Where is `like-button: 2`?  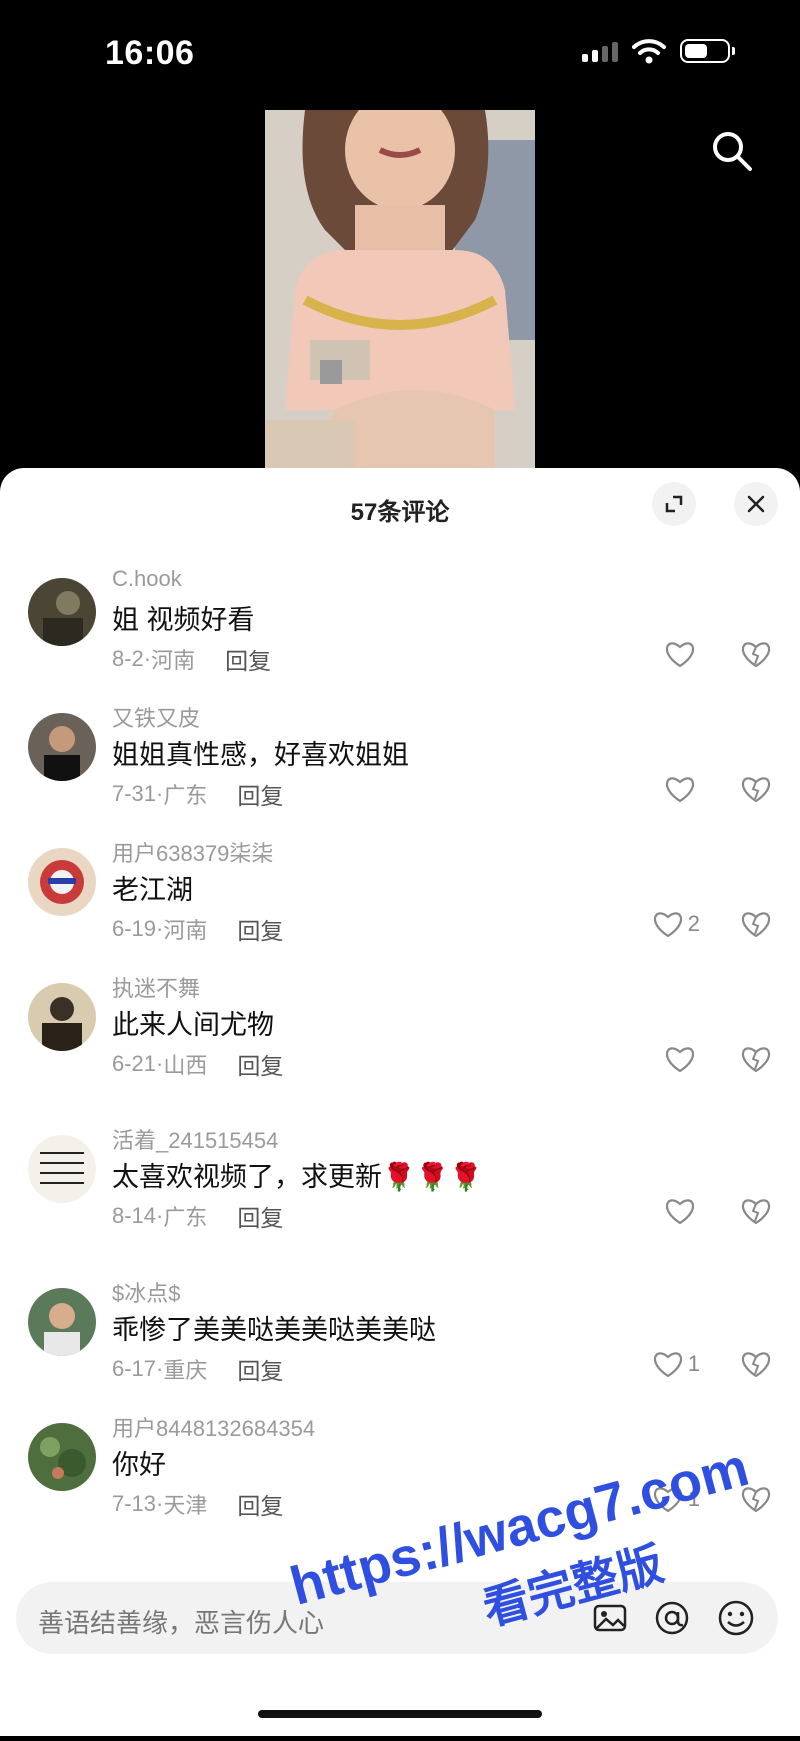
like-button: 2 is located at coordinates (676, 924).